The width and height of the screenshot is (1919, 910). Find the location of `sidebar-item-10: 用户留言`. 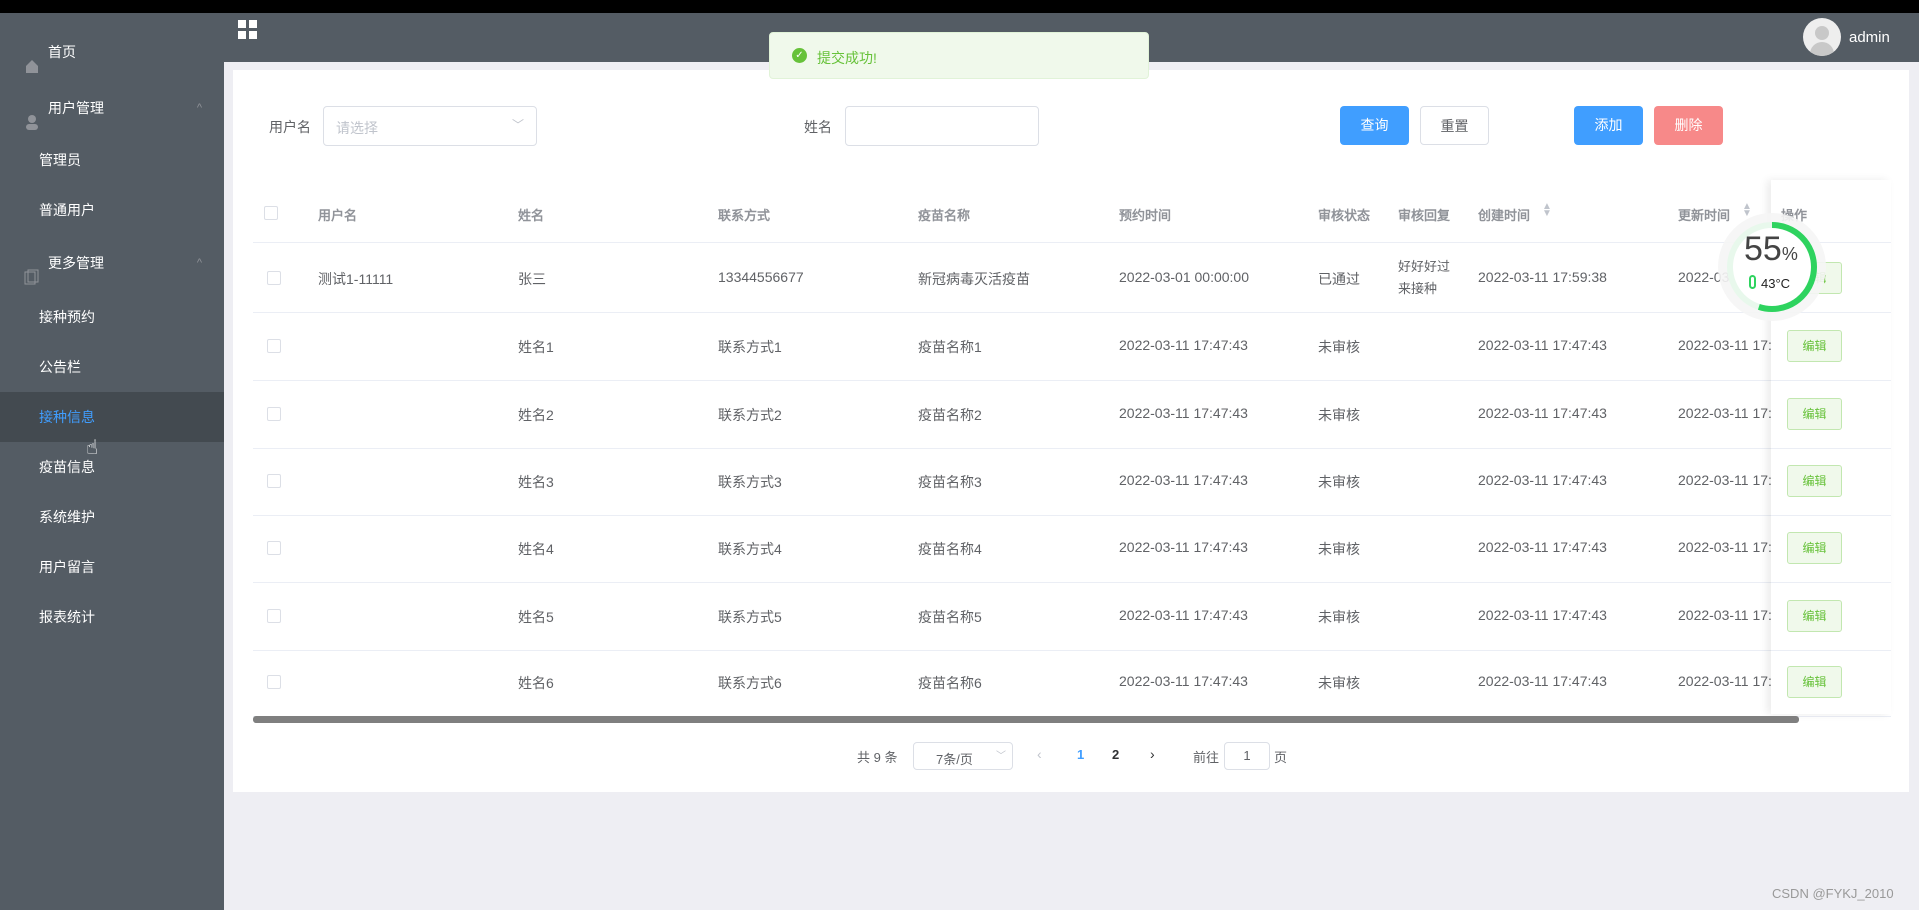

sidebar-item-10: 用户留言 is located at coordinates (112, 567).